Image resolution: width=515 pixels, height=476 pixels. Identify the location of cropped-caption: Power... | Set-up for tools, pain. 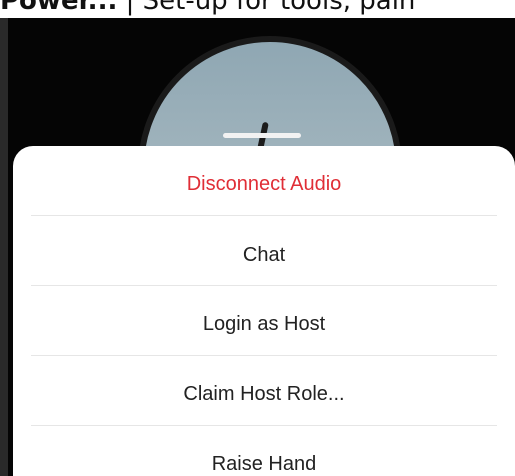
(257, 9).